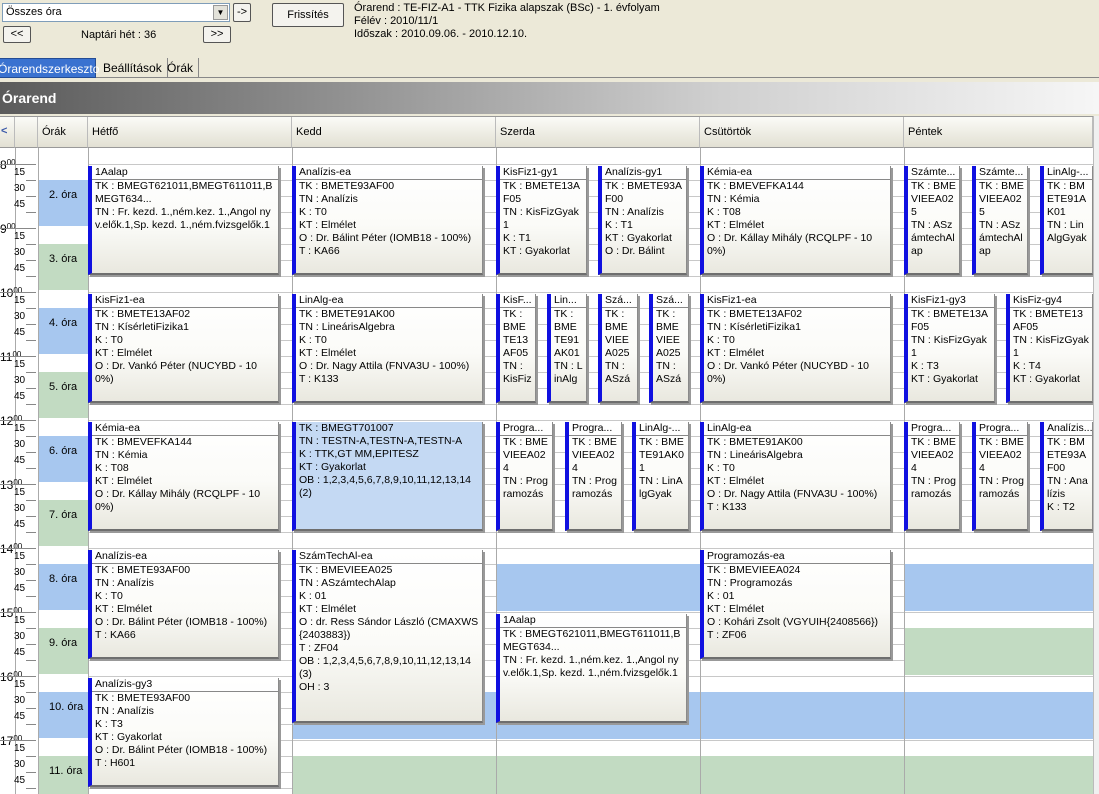 This screenshot has height=794, width=1099. I want to click on course-detail: O : Dr. Bálint Péter (IOMB18 - 100%), so click(181, 750).